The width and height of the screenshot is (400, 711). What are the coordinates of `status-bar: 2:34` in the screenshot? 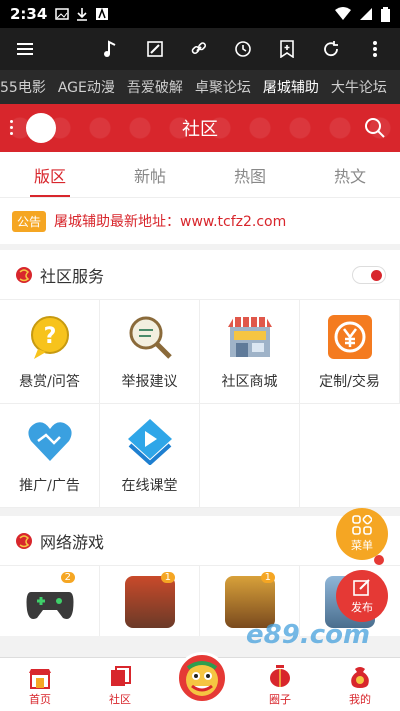 It's located at (200, 14).